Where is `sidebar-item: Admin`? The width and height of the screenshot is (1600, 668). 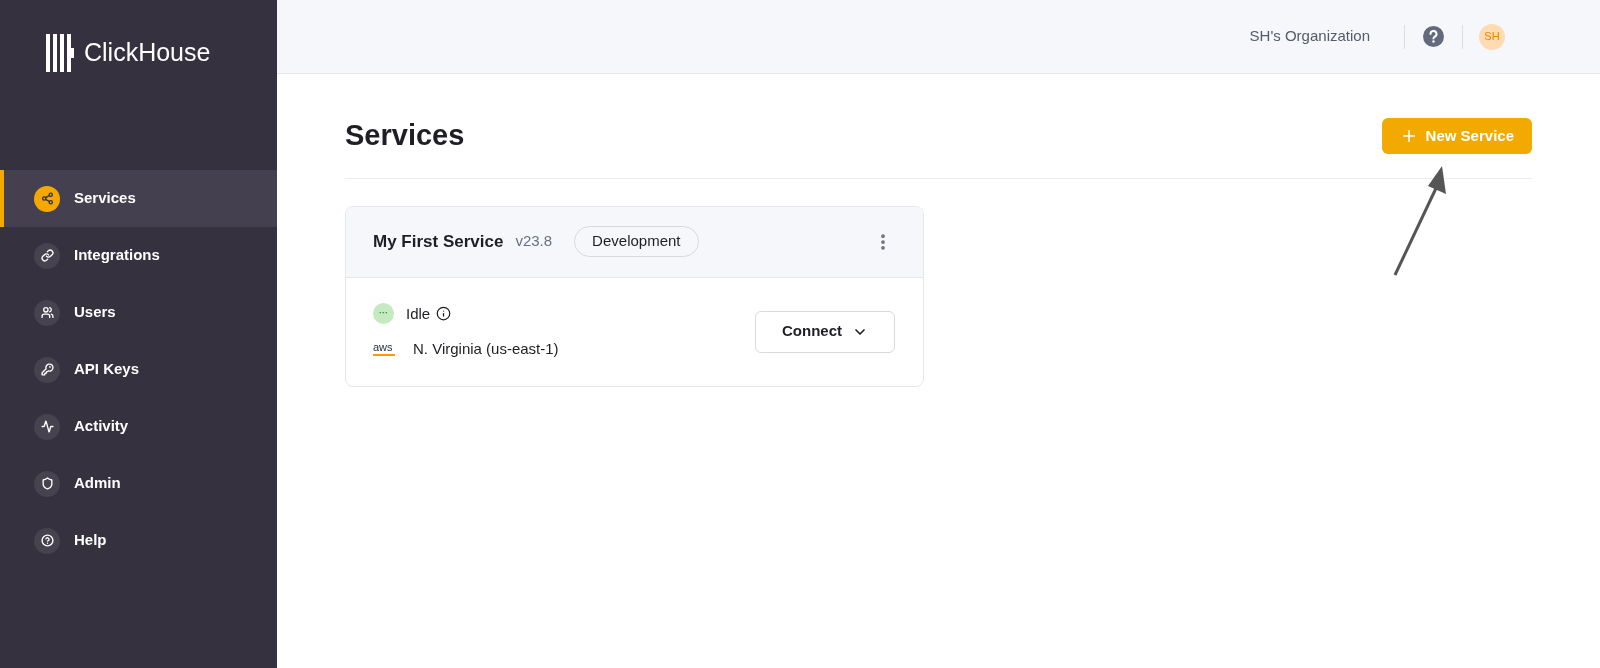 sidebar-item: Admin is located at coordinates (138, 483).